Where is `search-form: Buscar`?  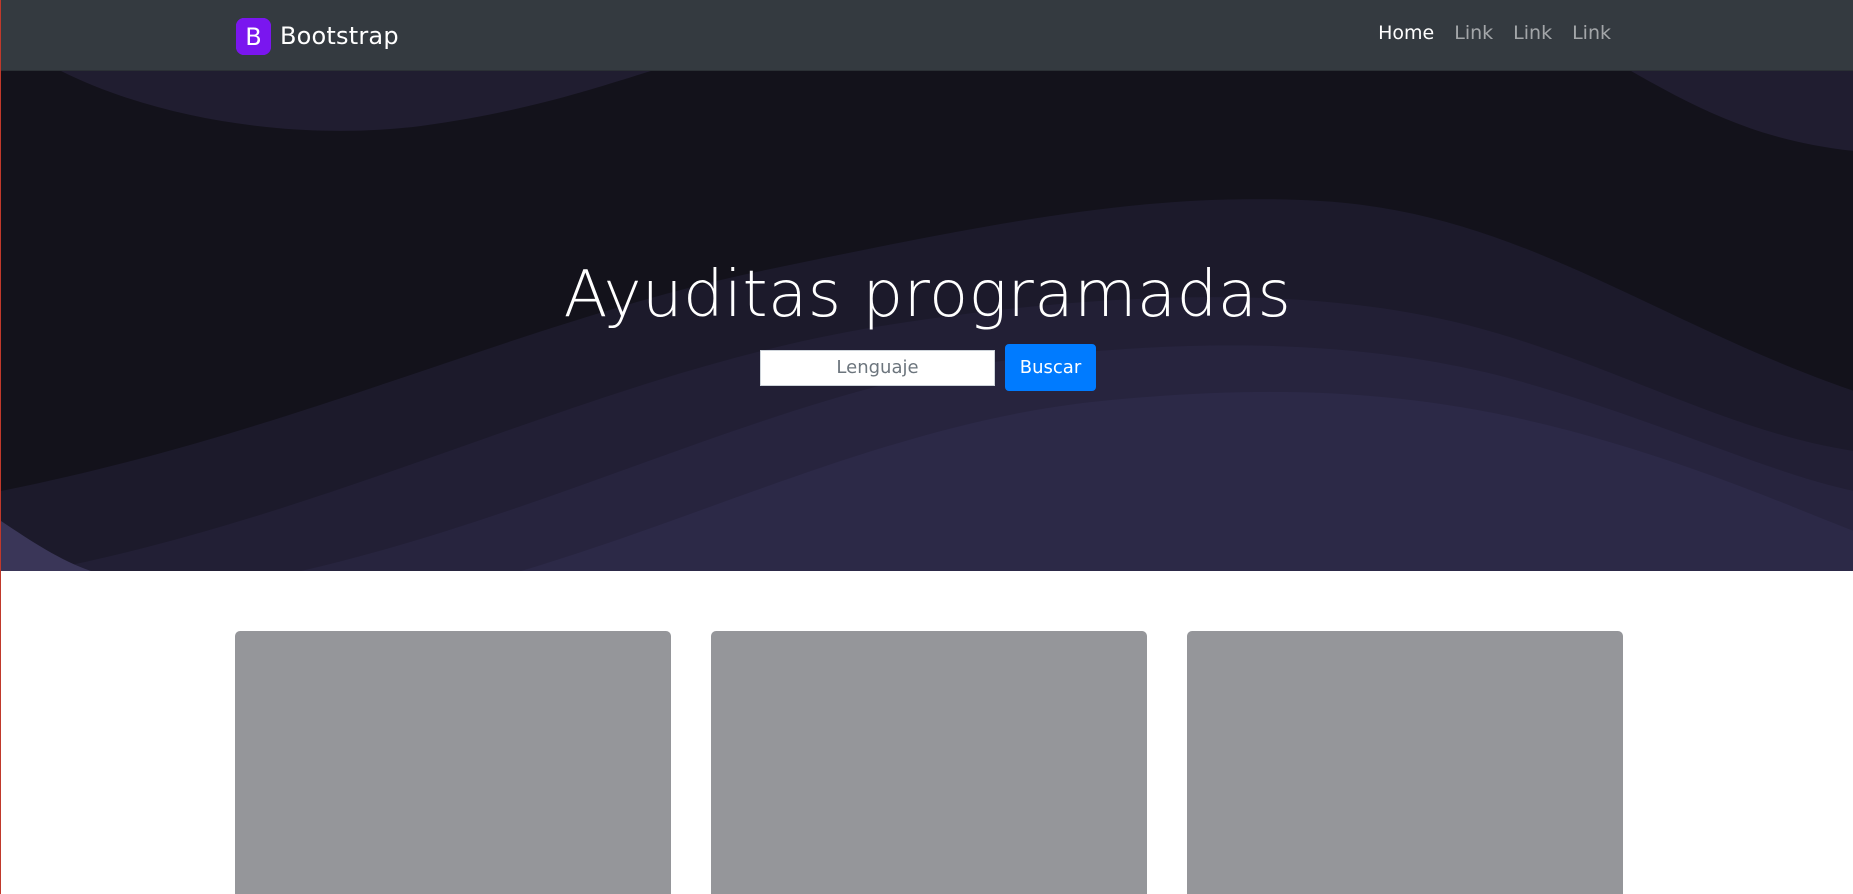 search-form: Buscar is located at coordinates (928, 367).